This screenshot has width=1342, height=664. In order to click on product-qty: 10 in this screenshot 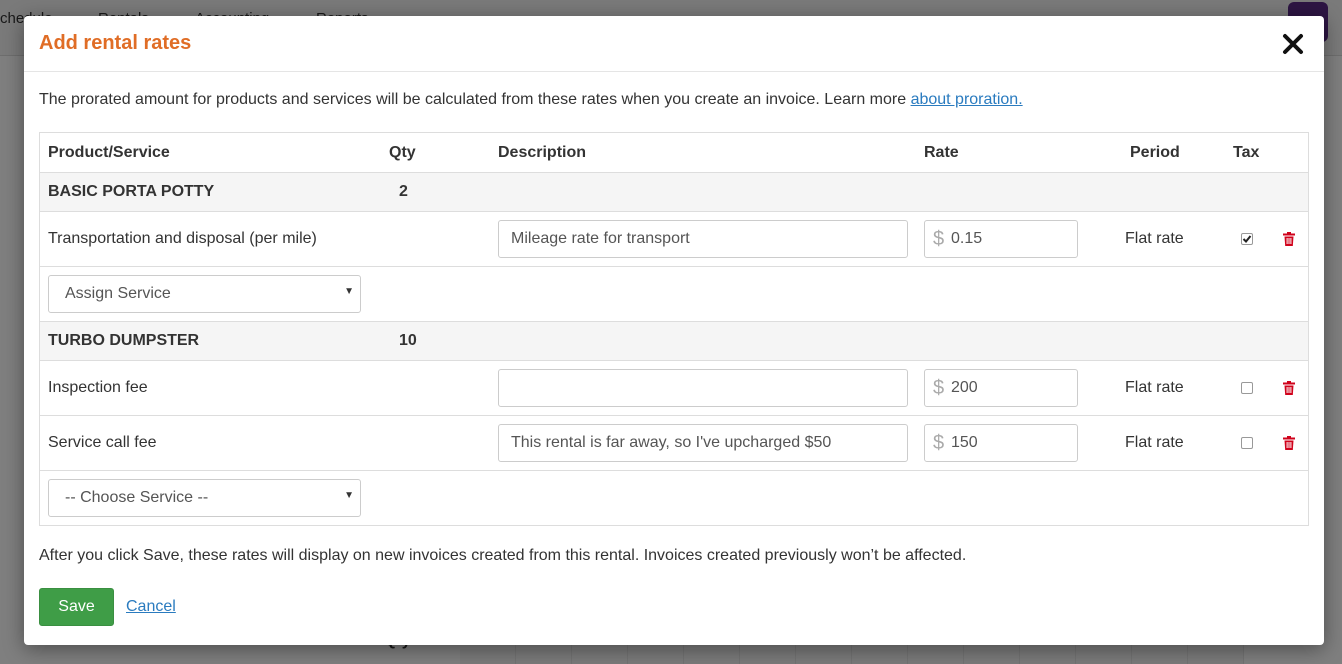, I will do `click(408, 340)`.